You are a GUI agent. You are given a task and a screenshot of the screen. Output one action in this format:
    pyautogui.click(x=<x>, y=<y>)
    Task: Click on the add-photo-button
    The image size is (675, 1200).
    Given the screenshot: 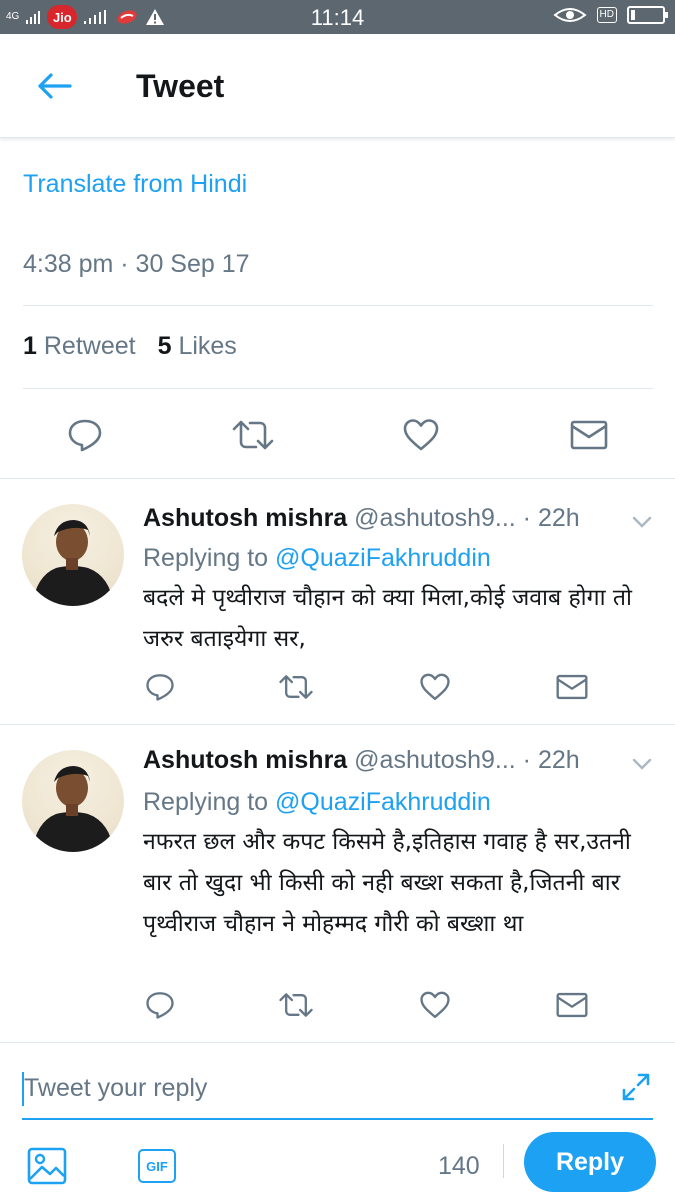 What is the action you would take?
    pyautogui.click(x=47, y=1166)
    